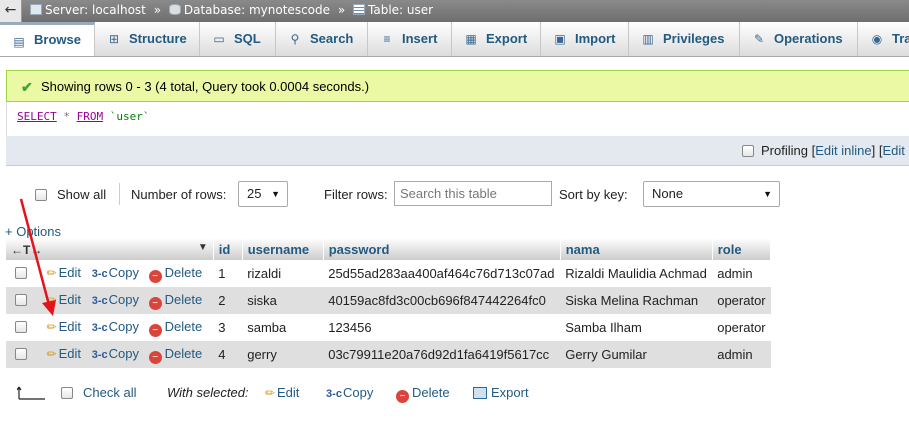 The width and height of the screenshot is (909, 422). I want to click on tab-label: Structure, so click(158, 38).